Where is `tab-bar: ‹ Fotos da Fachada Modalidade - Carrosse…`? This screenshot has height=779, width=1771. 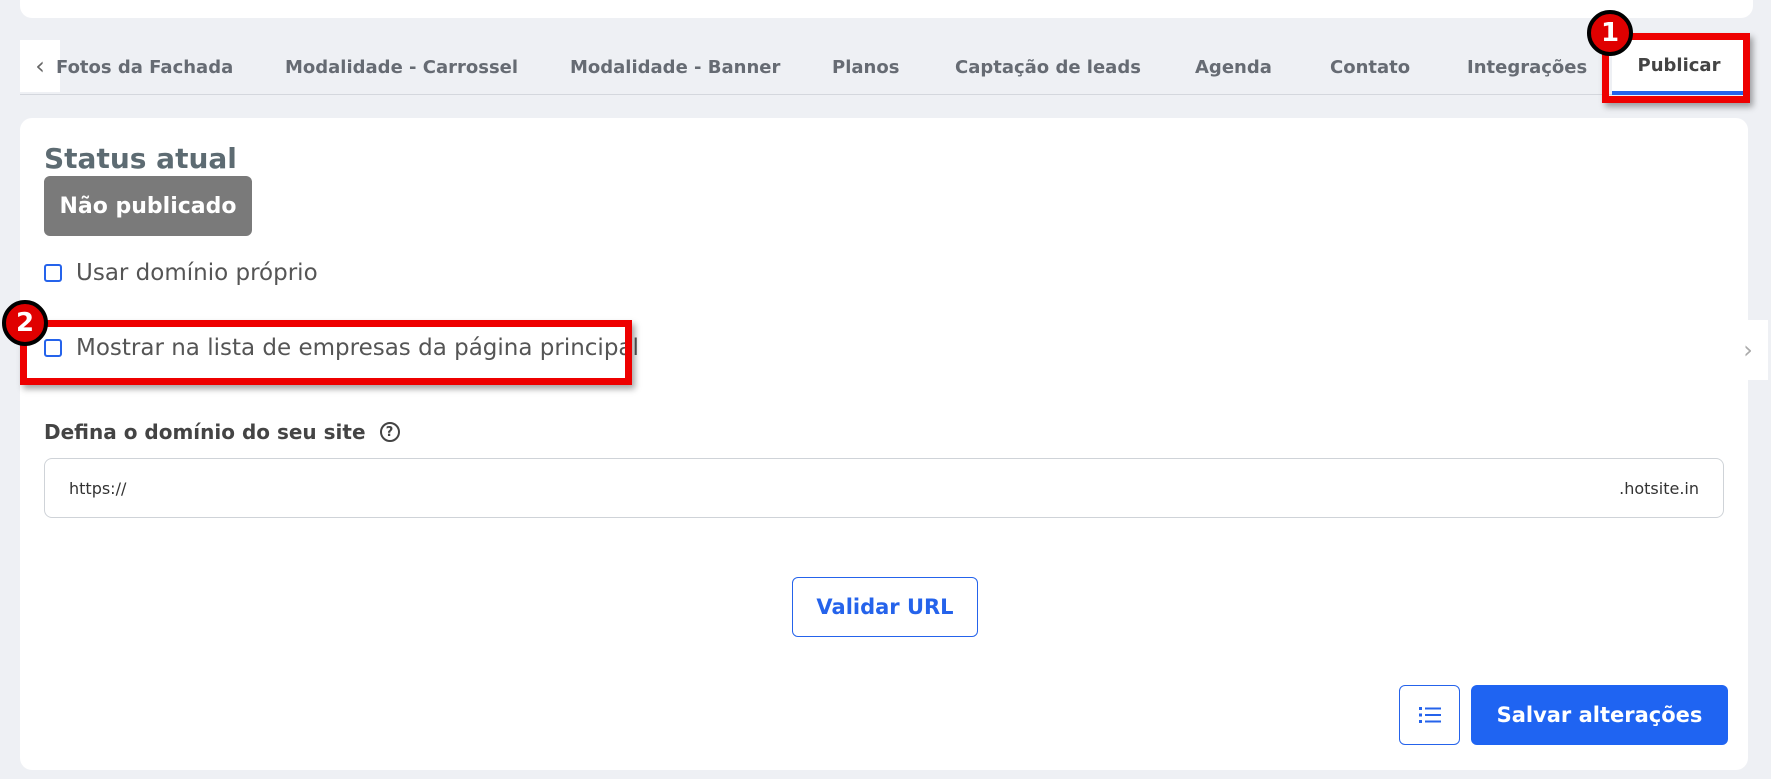
tab-bar: ‹ Fotos da Fachada Modalidade - Carrosse… is located at coordinates (885, 67).